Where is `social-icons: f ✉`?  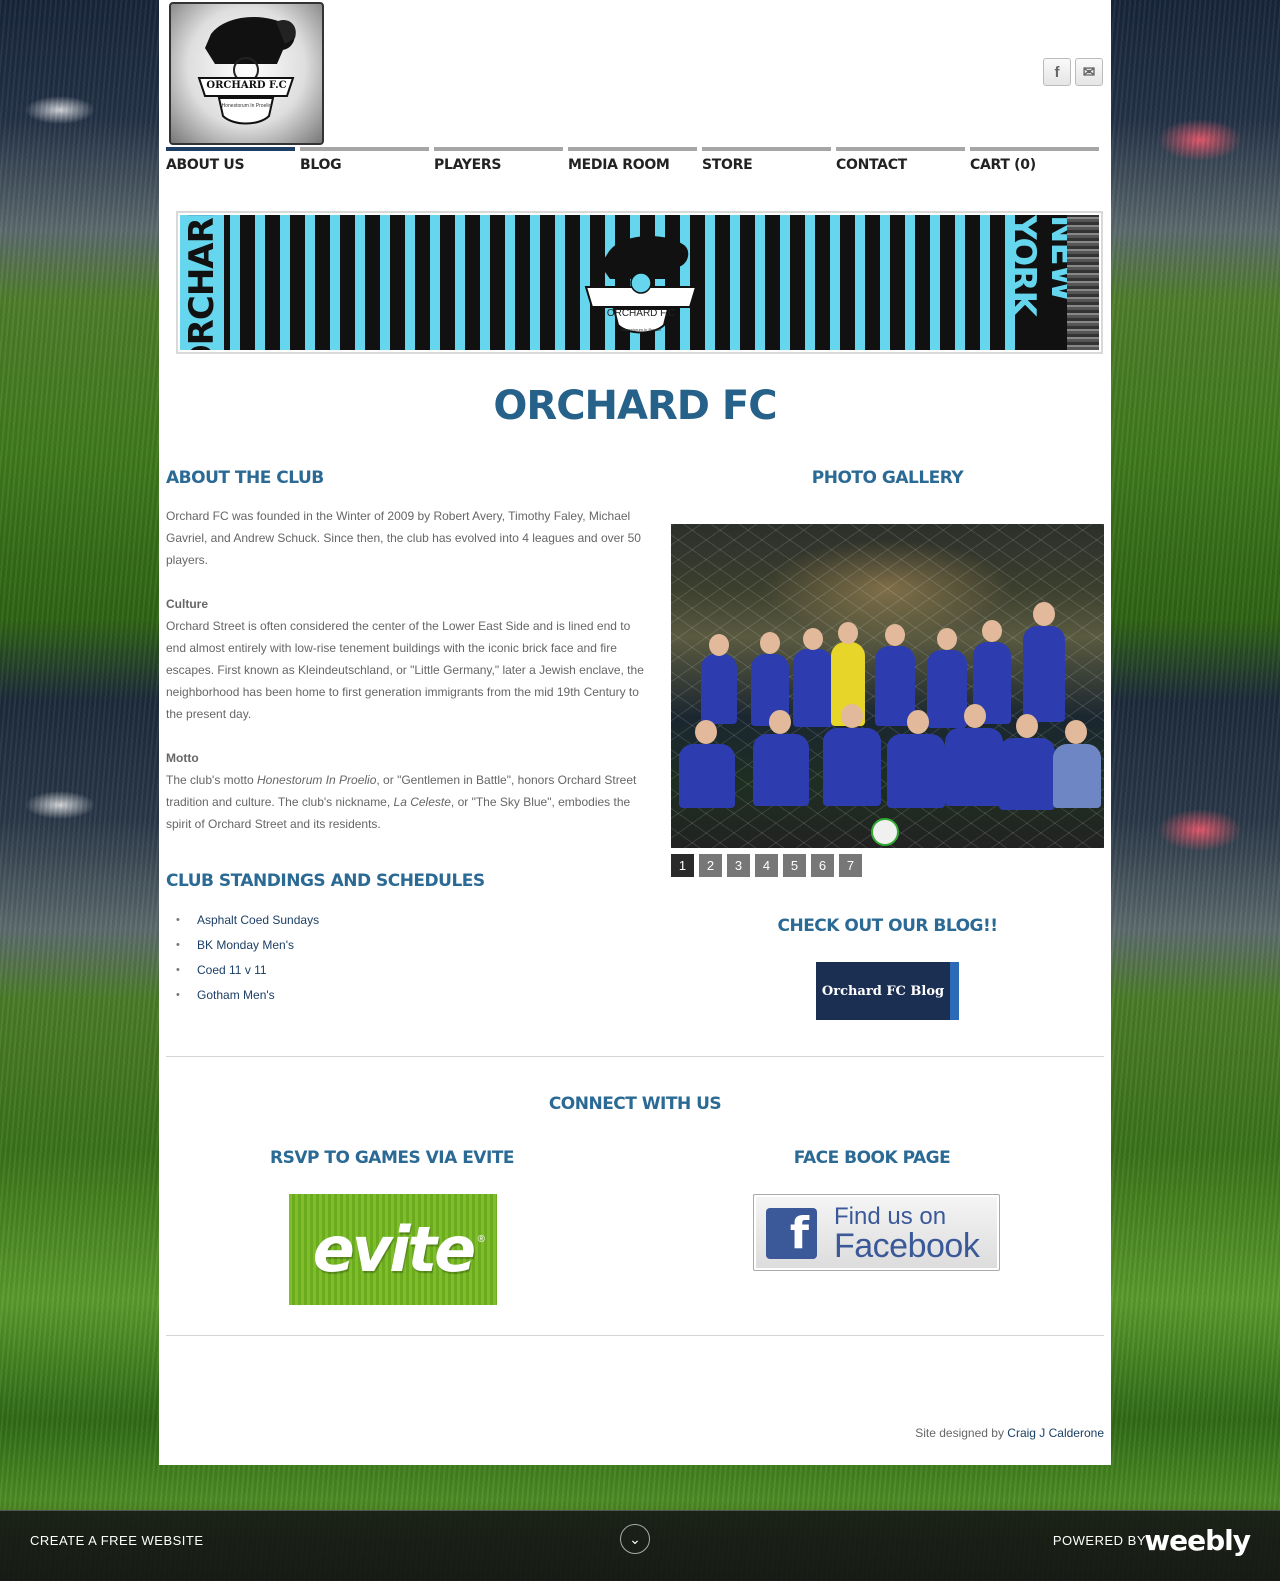 social-icons: f ✉ is located at coordinates (1073, 72).